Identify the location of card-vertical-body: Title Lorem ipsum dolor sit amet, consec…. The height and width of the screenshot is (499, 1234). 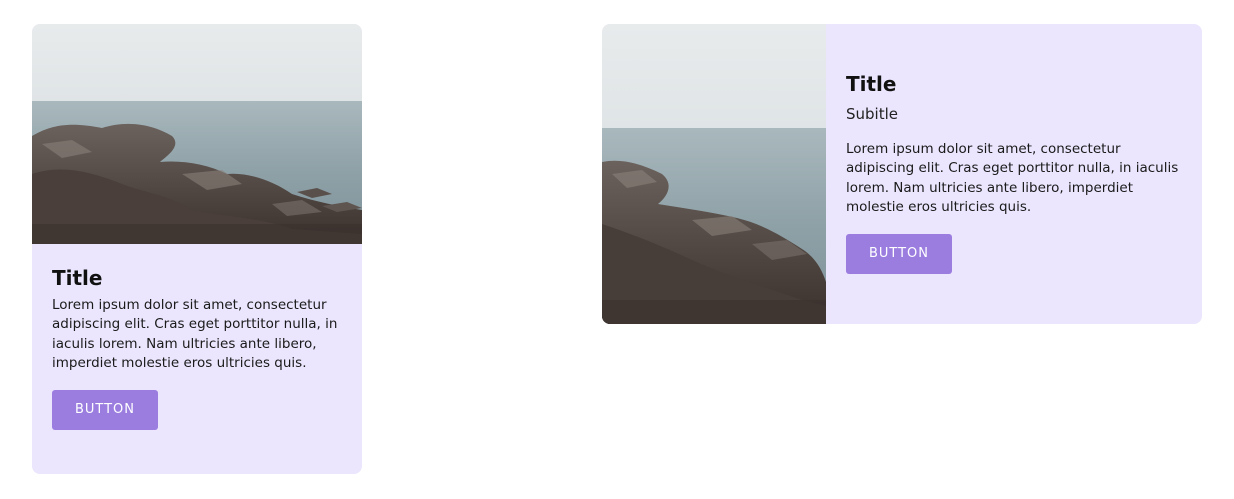
(197, 337).